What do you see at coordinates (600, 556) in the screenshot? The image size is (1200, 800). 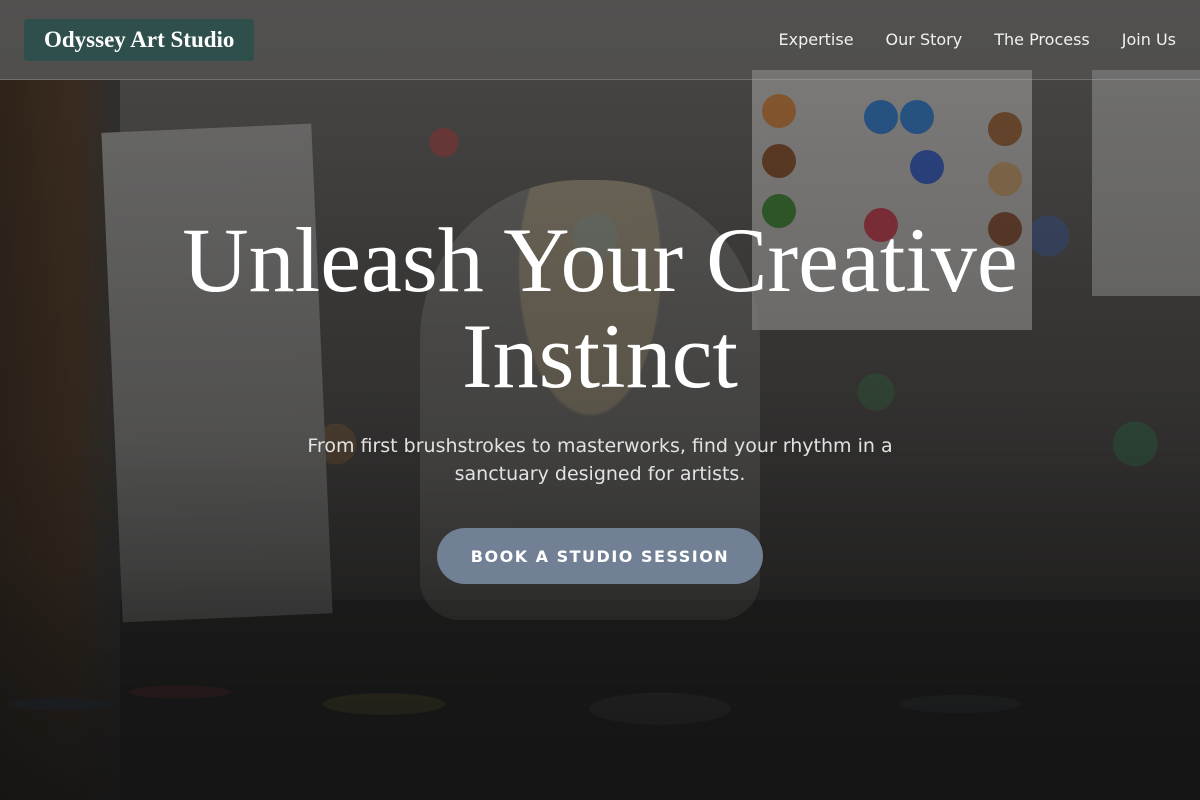 I see `book-studio-session-button: BOOK A STUDIO SESSION` at bounding box center [600, 556].